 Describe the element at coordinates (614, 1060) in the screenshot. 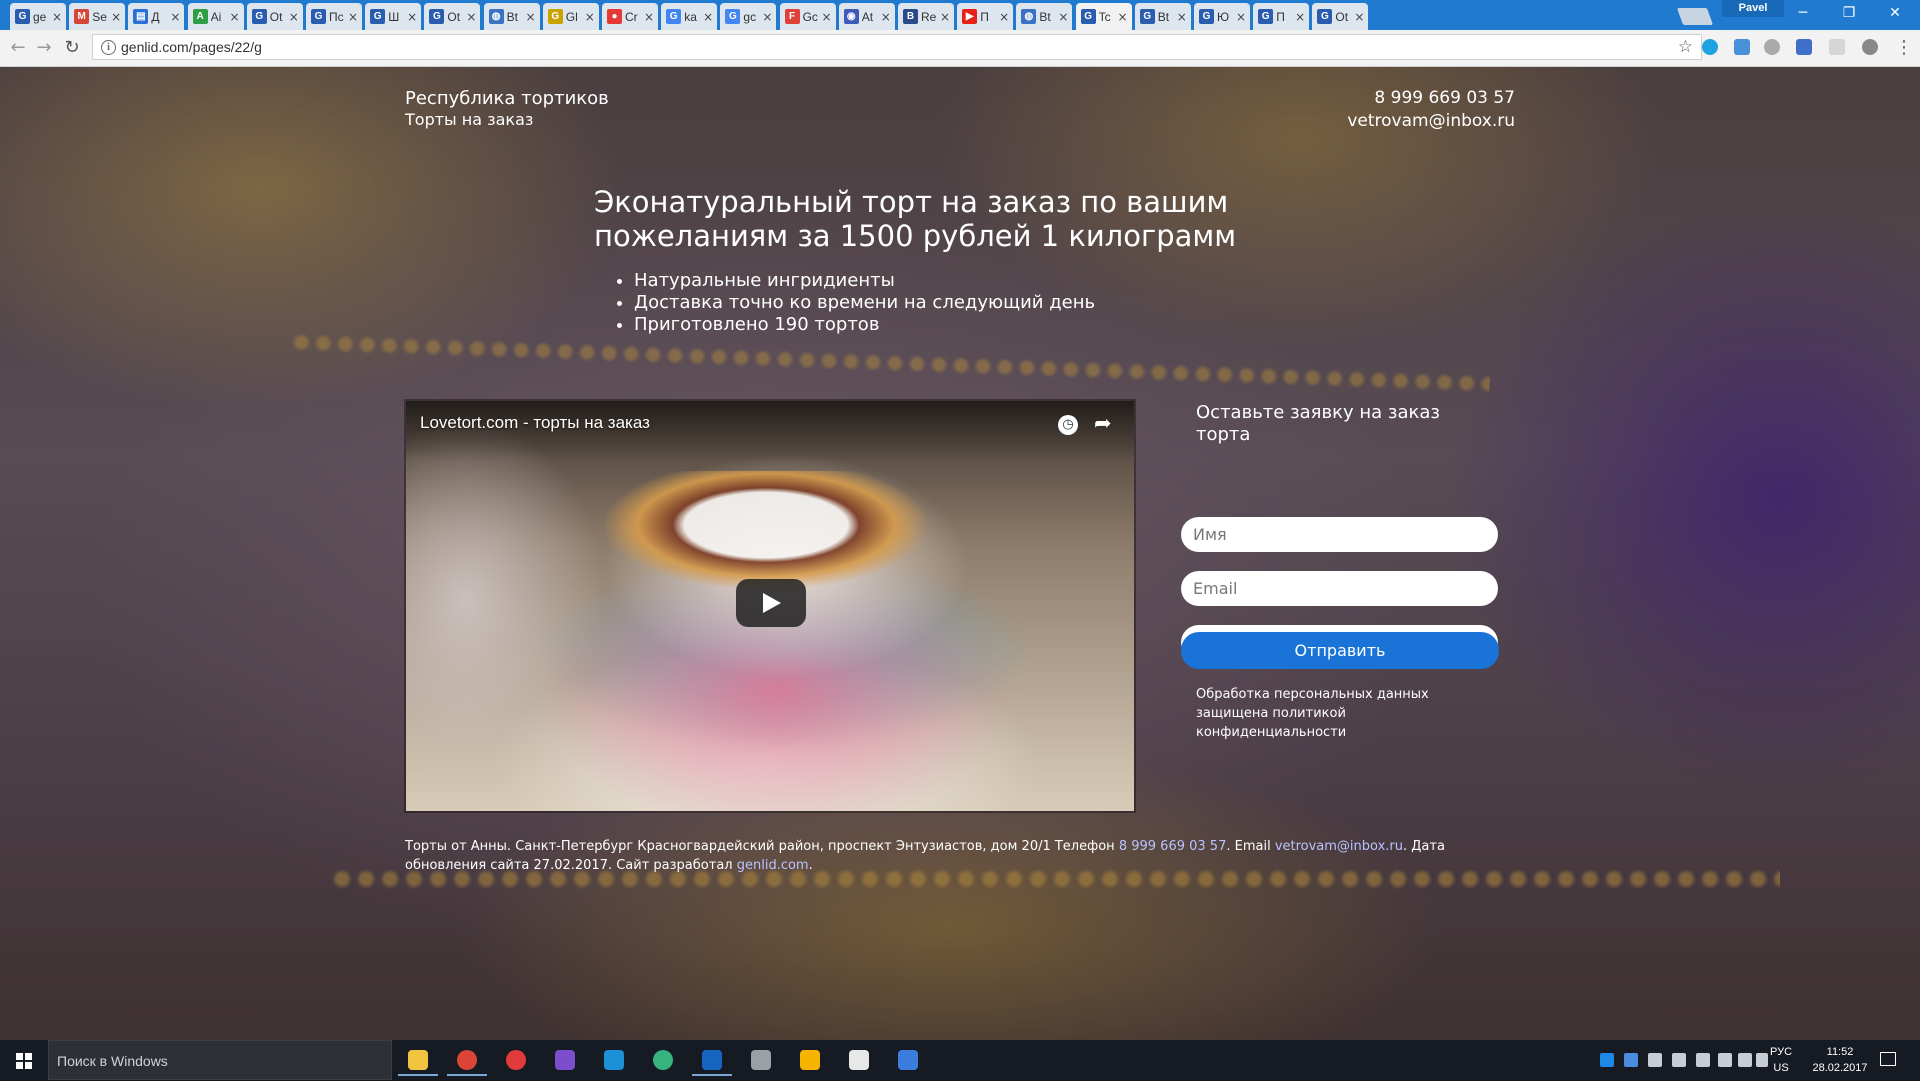

I see `app-edge-taskbar-button` at that location.